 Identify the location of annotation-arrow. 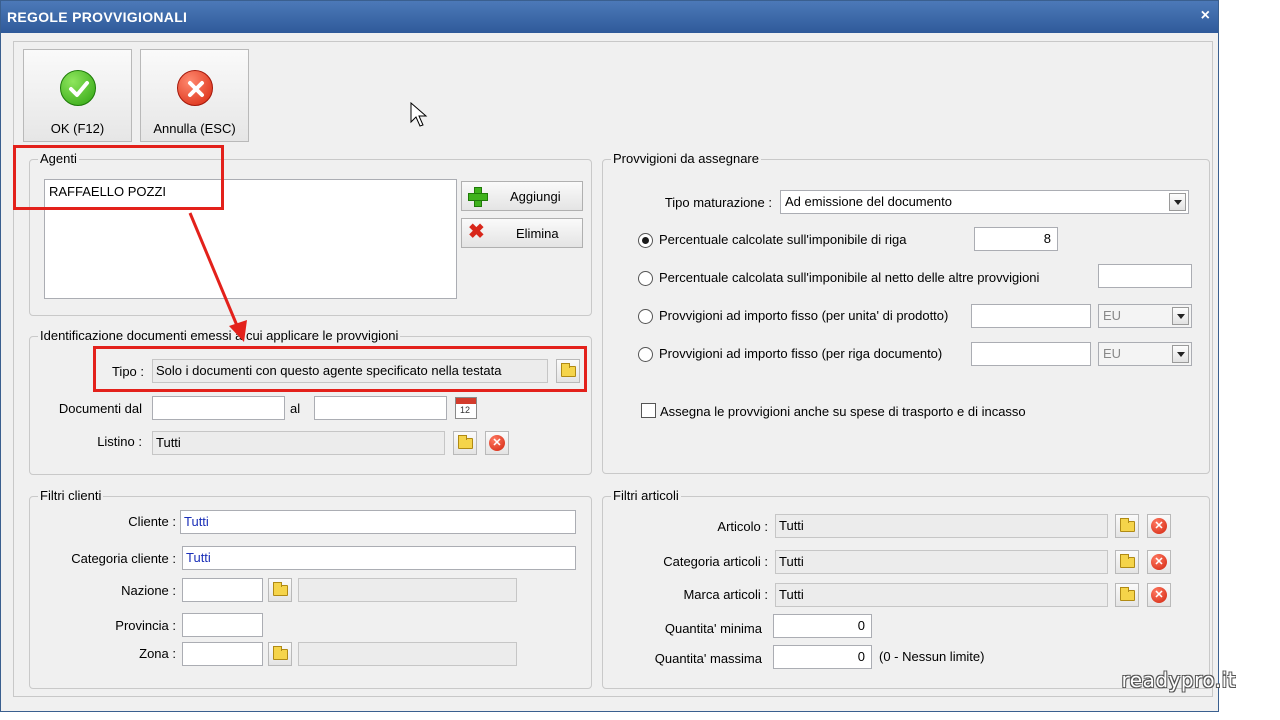
(217, 277).